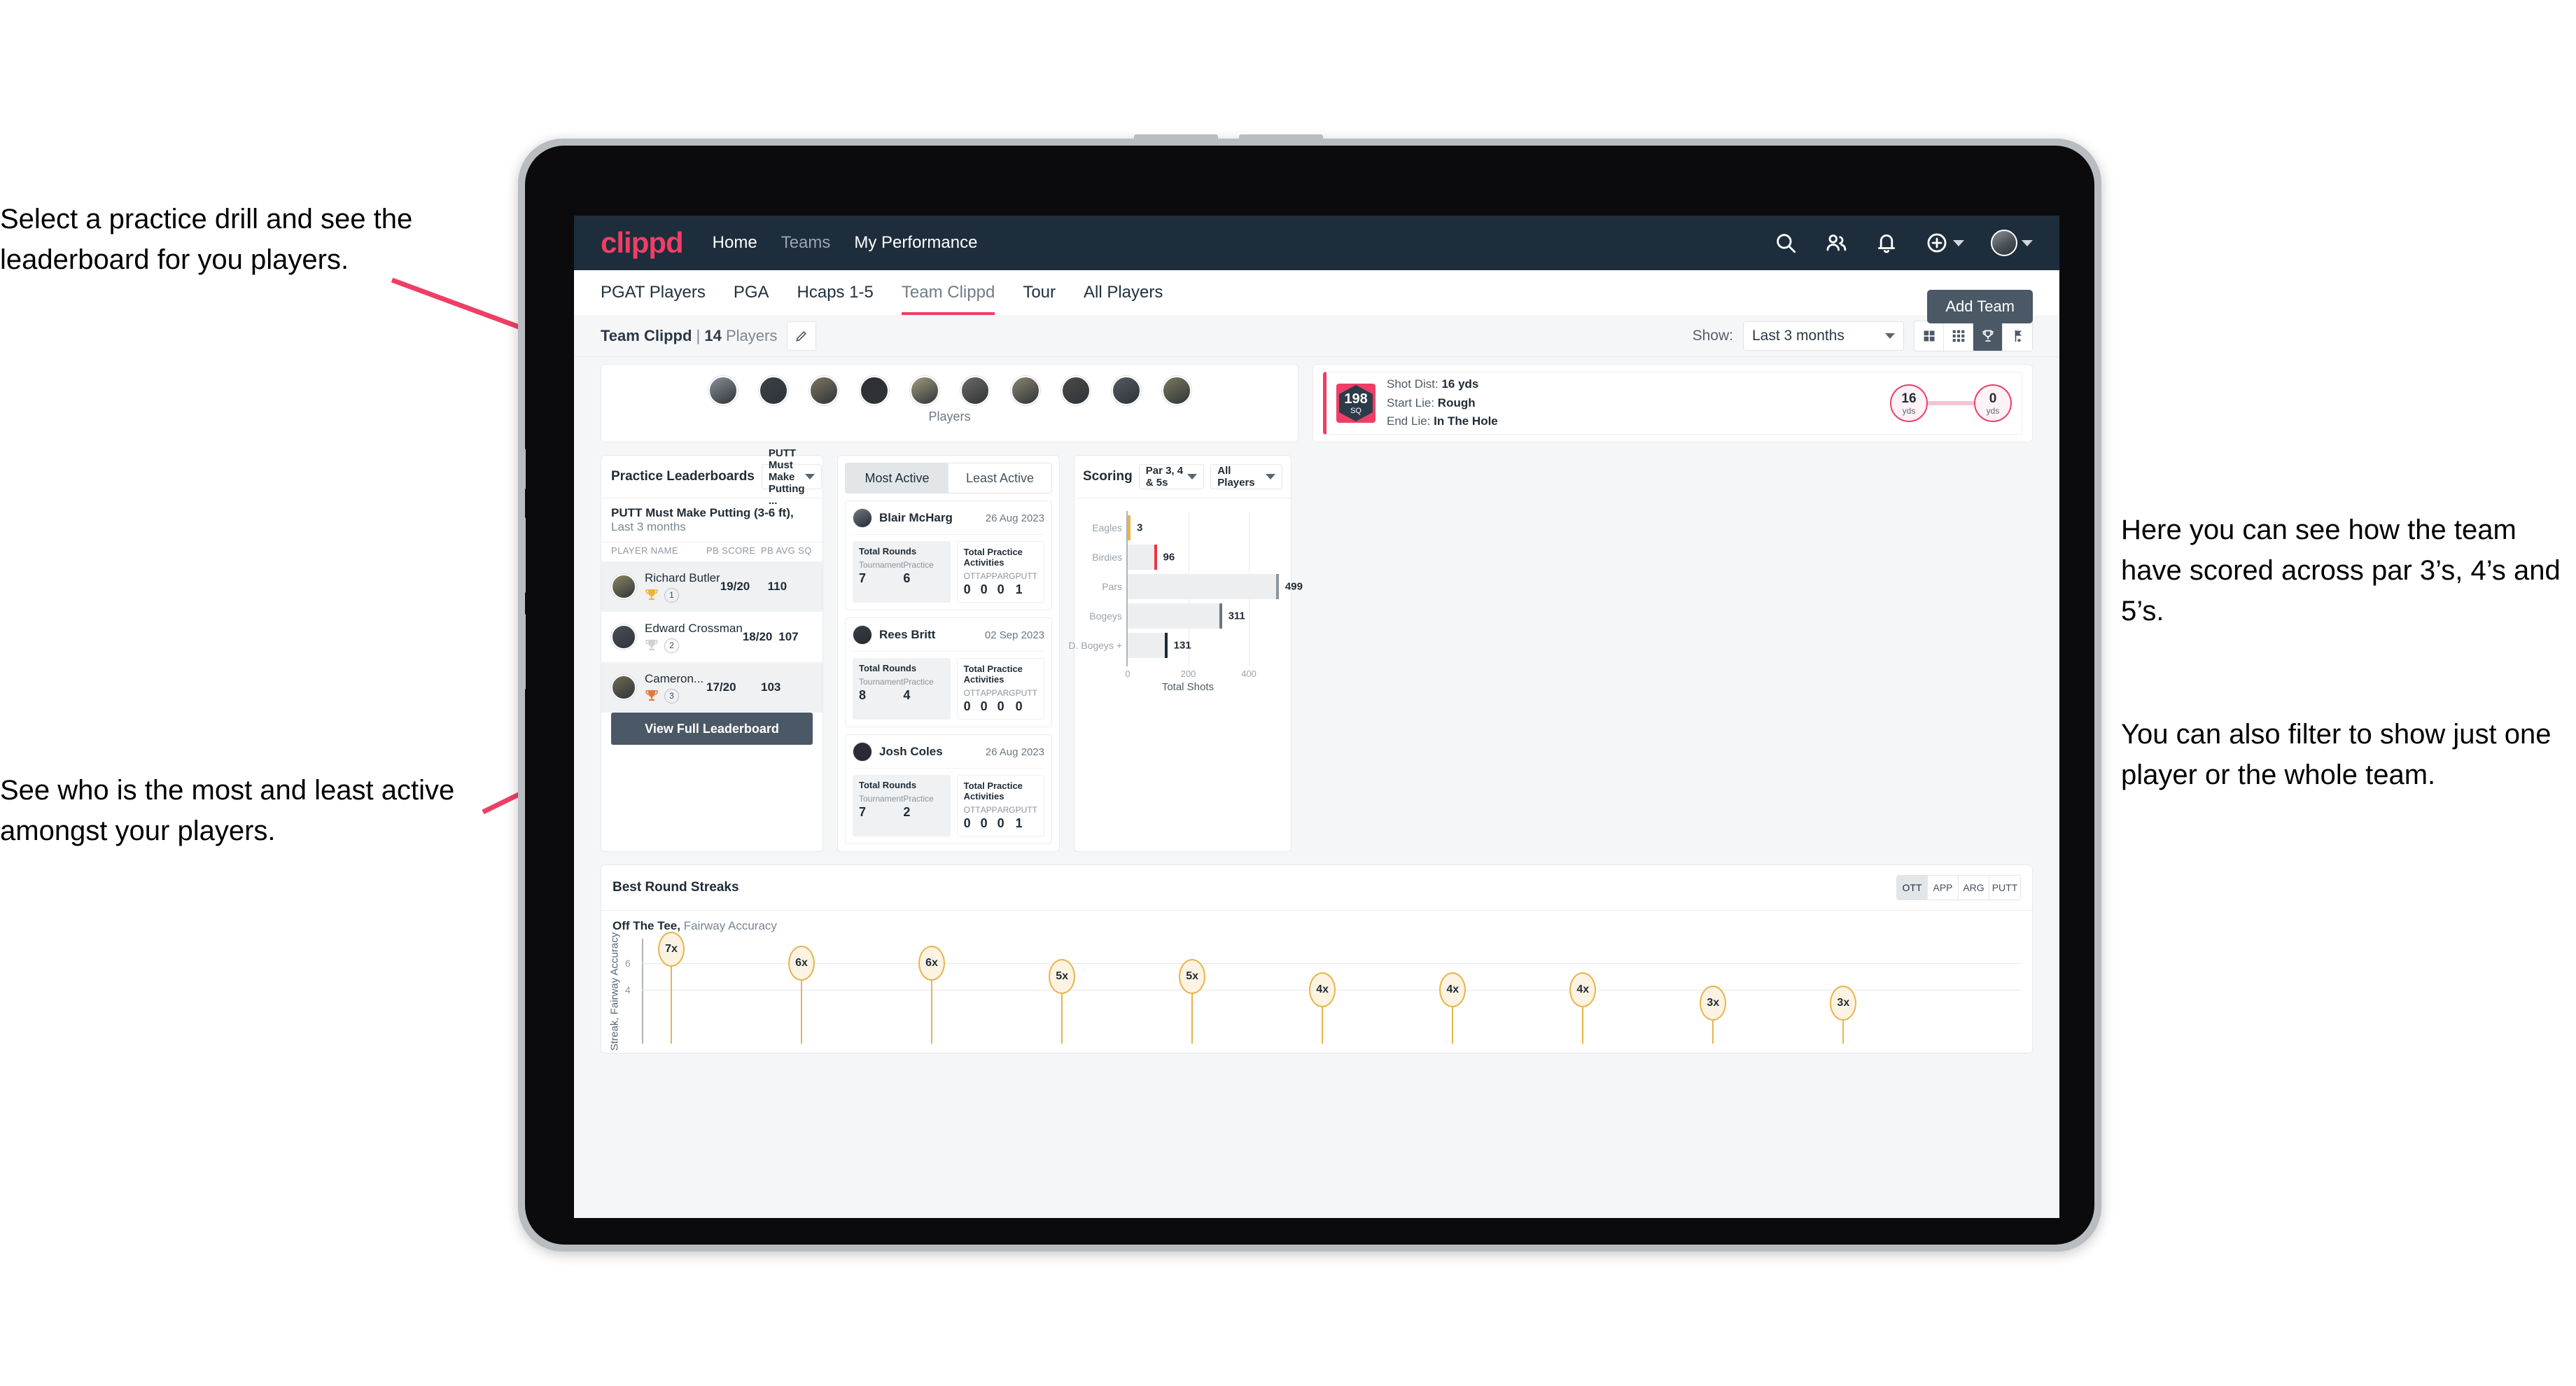  I want to click on activity-date: 02 Sep 2023, so click(1014, 635).